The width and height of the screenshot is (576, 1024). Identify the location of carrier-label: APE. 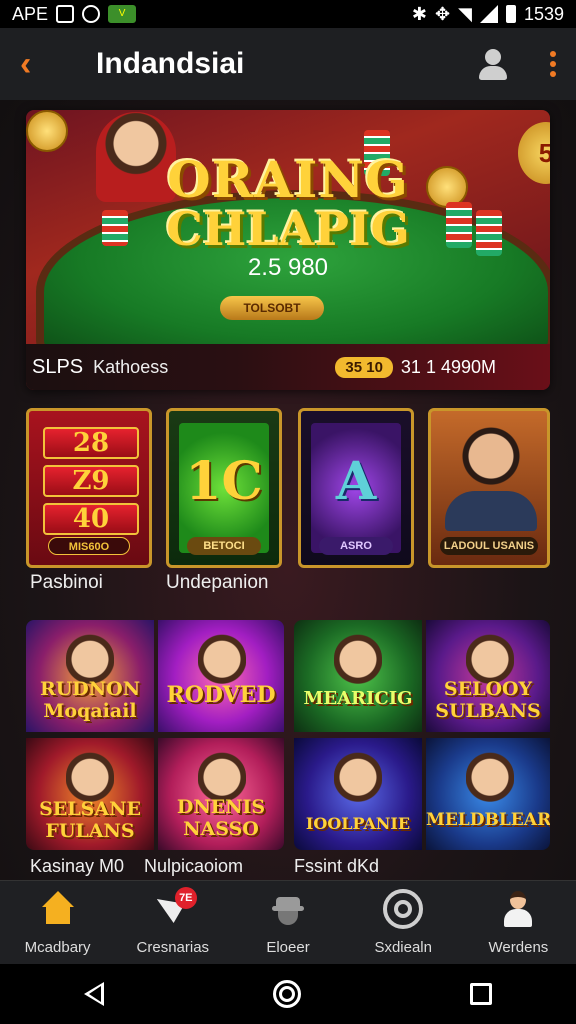
(30, 13).